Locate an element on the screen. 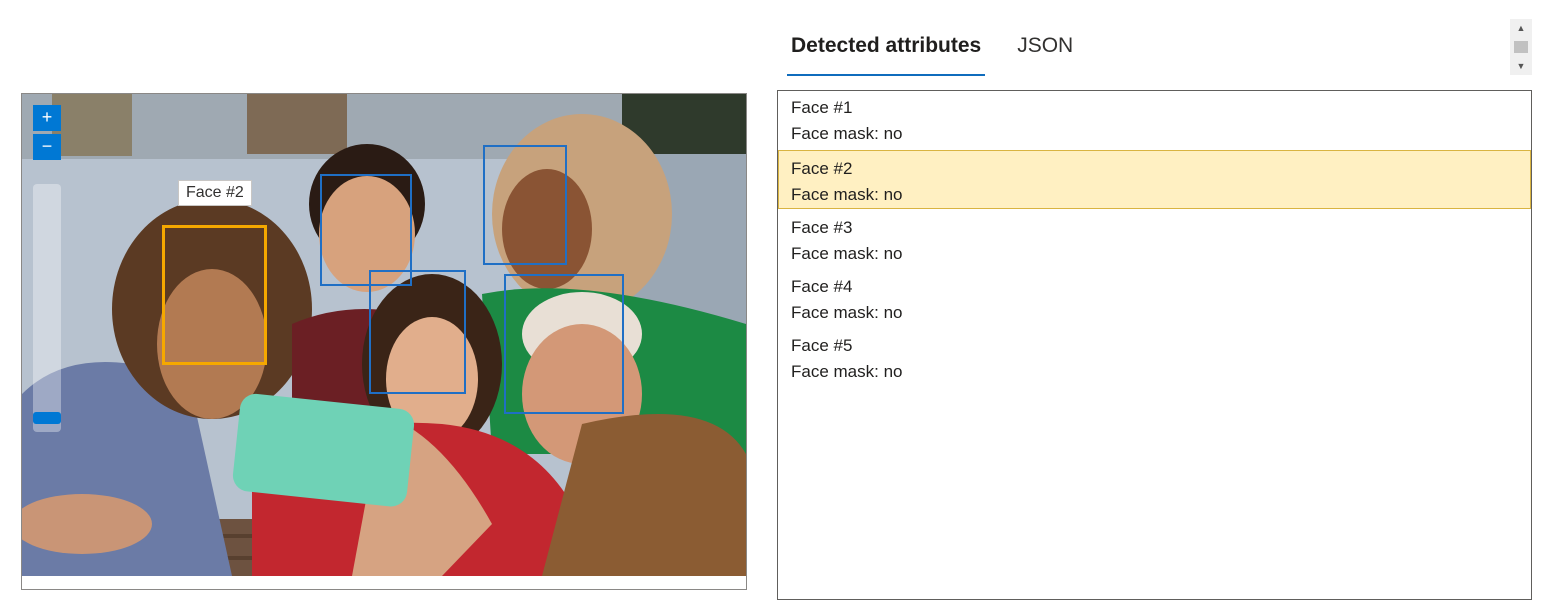 The width and height of the screenshot is (1546, 600). face-list-item-2: Face #2 Face mask: no is located at coordinates (1154, 179).